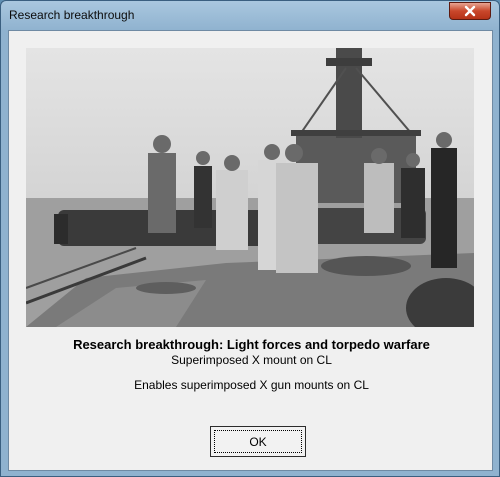  I want to click on window-title: Research breakthrough, so click(72, 15).